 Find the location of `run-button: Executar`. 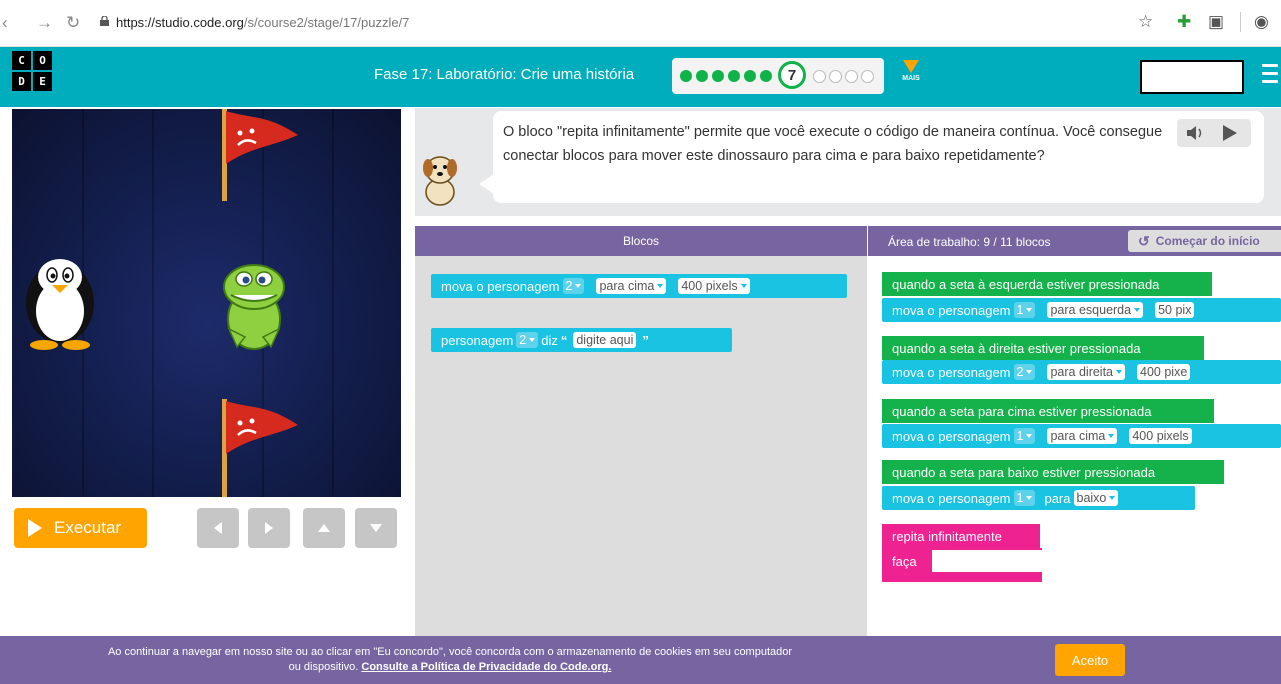

run-button: Executar is located at coordinates (80, 528).